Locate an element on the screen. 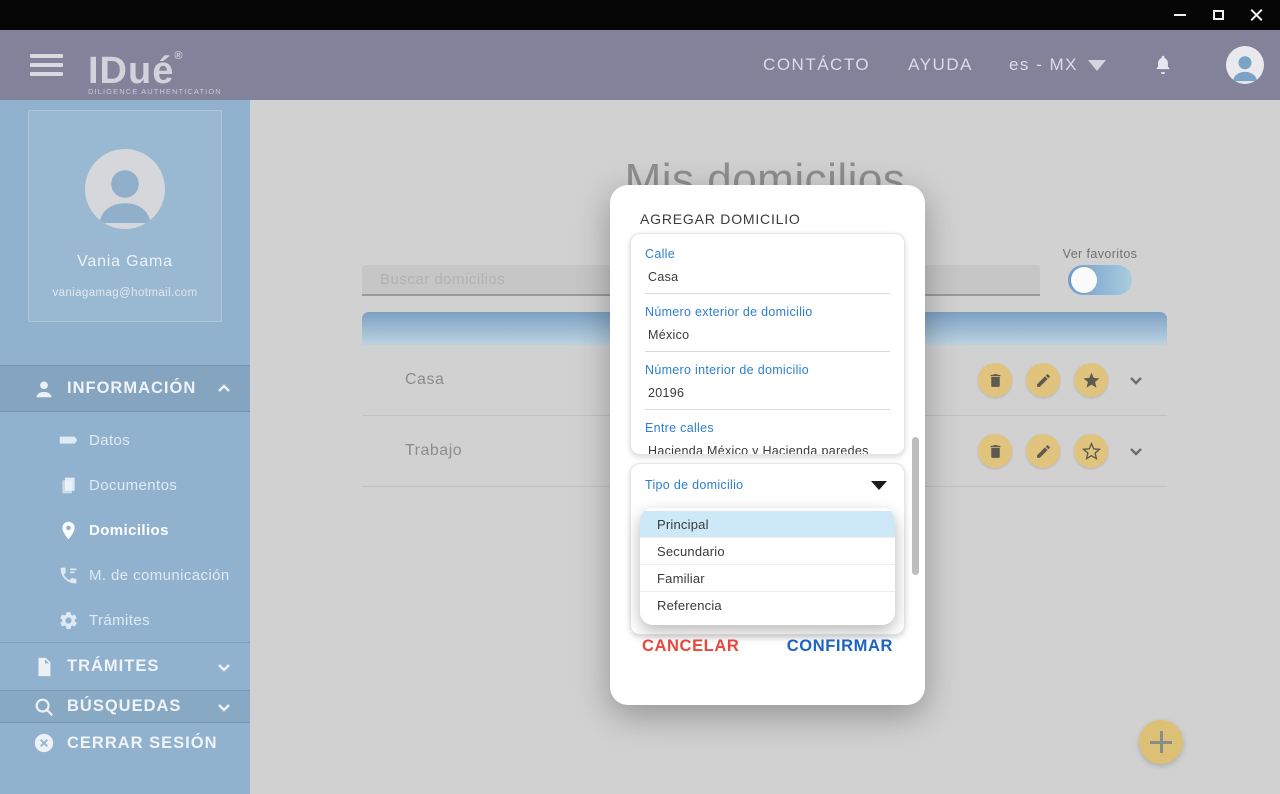 The height and width of the screenshot is (794, 1280). form-field: Calle Casa is located at coordinates (767, 270).